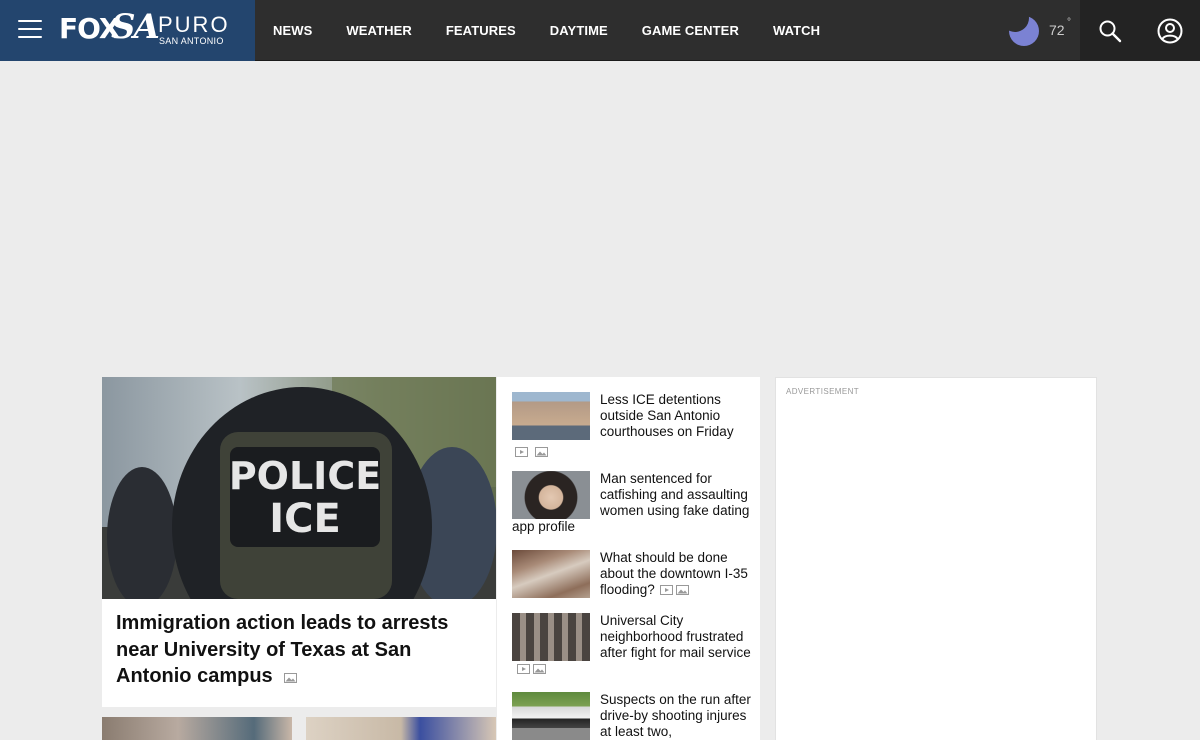 The image size is (1200, 740). I want to click on advertisement-slot: ADVERTISEMENT, so click(936, 558).